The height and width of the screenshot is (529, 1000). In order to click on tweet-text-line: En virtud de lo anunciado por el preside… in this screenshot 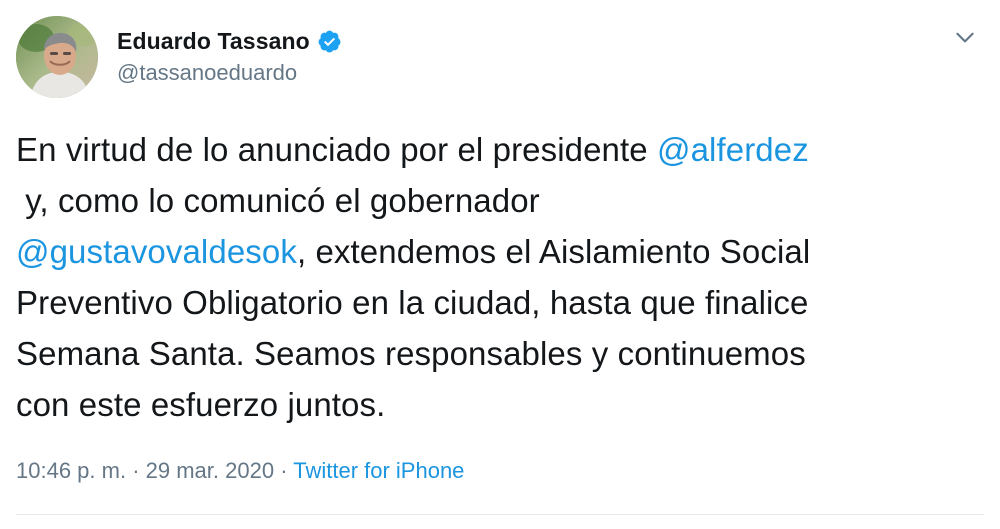, I will do `click(496, 149)`.